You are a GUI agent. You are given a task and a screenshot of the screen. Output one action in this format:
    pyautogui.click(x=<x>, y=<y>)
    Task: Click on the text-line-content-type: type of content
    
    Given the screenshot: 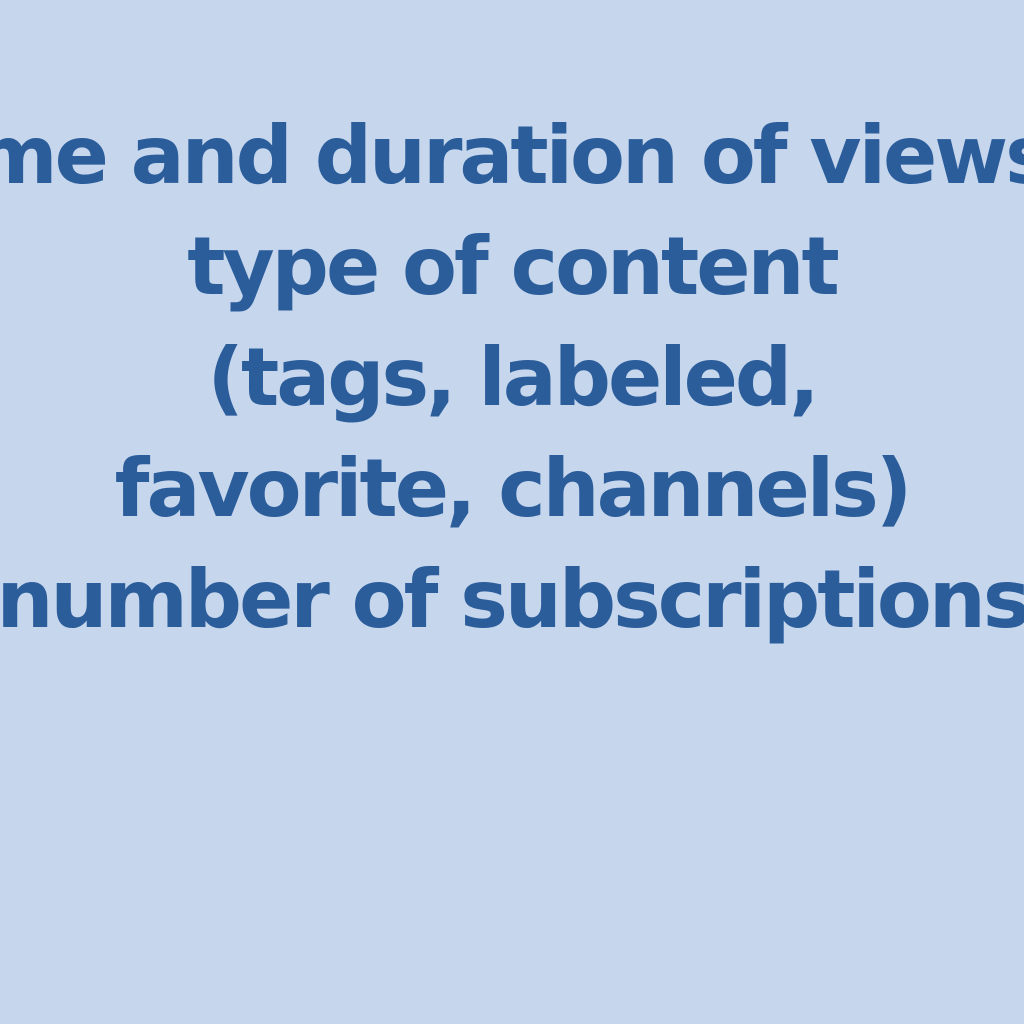 What is the action you would take?
    pyautogui.click(x=513, y=266)
    